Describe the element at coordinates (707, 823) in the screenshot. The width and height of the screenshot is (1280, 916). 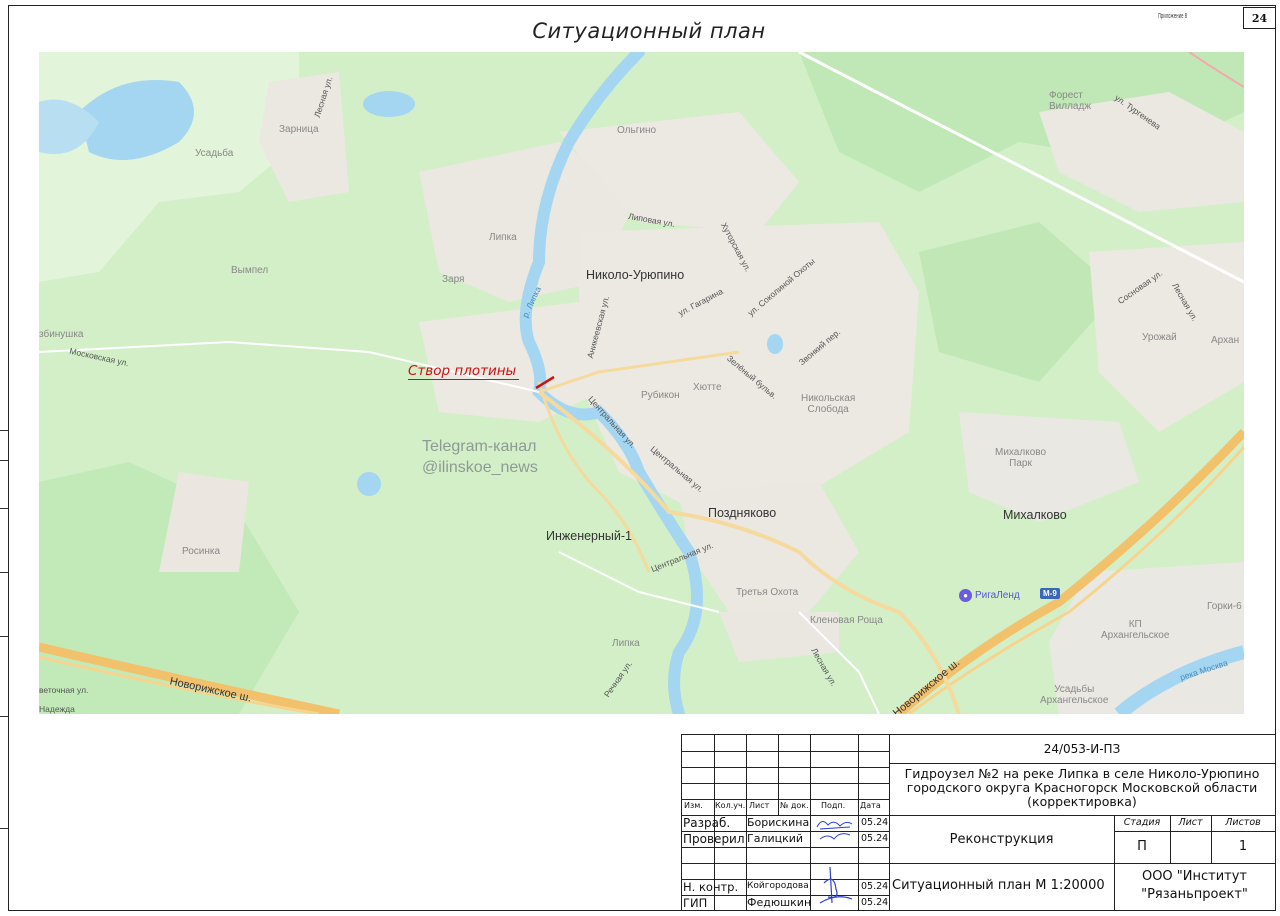
I see `role-razrab: Разраб.` at that location.